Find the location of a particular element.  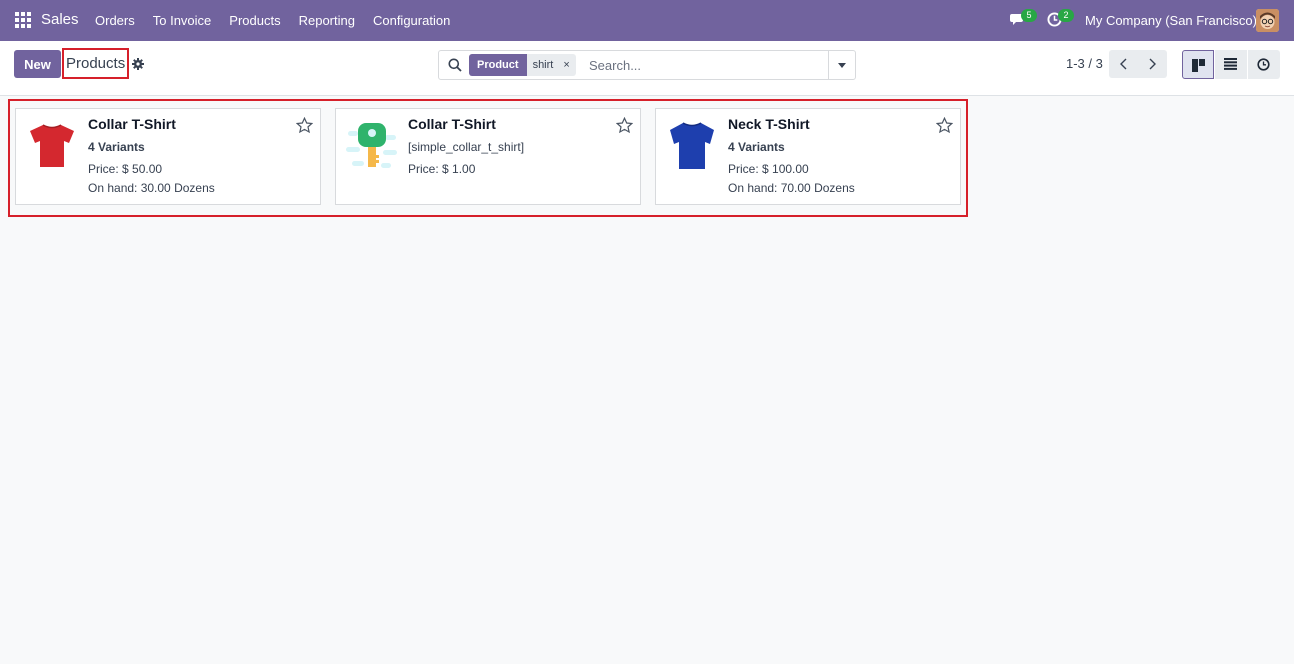

company-switcher: My Company (San Francisco) is located at coordinates (1171, 20).